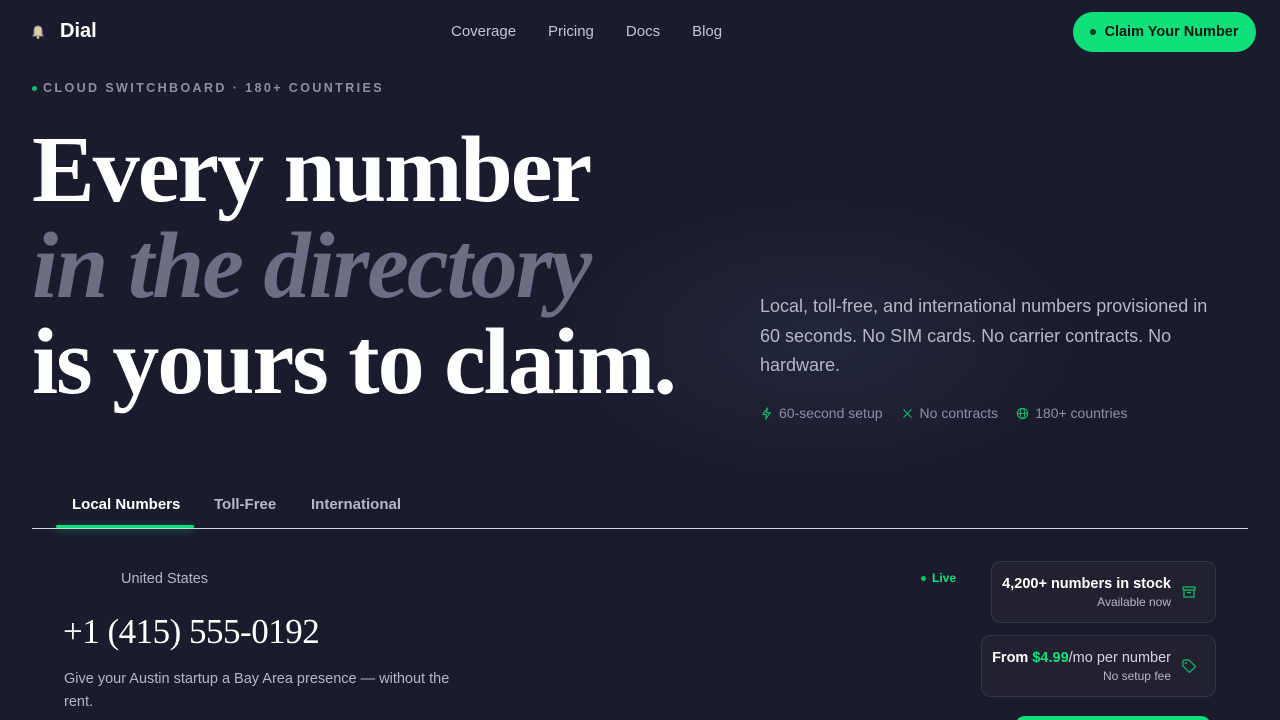 Image resolution: width=1280 pixels, height=720 pixels. I want to click on tab-local-numbers: Local Numbers, so click(126, 504).